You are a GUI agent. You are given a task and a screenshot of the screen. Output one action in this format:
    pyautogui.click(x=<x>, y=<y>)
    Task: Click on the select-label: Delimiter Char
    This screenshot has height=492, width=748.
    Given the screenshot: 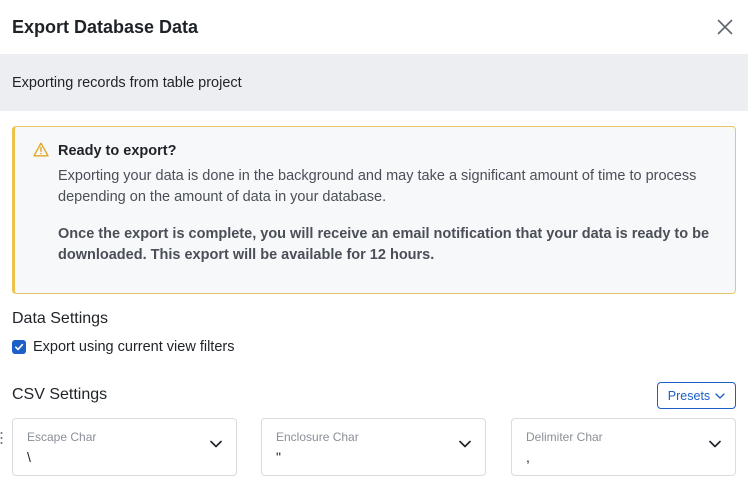 What is the action you would take?
    pyautogui.click(x=564, y=437)
    